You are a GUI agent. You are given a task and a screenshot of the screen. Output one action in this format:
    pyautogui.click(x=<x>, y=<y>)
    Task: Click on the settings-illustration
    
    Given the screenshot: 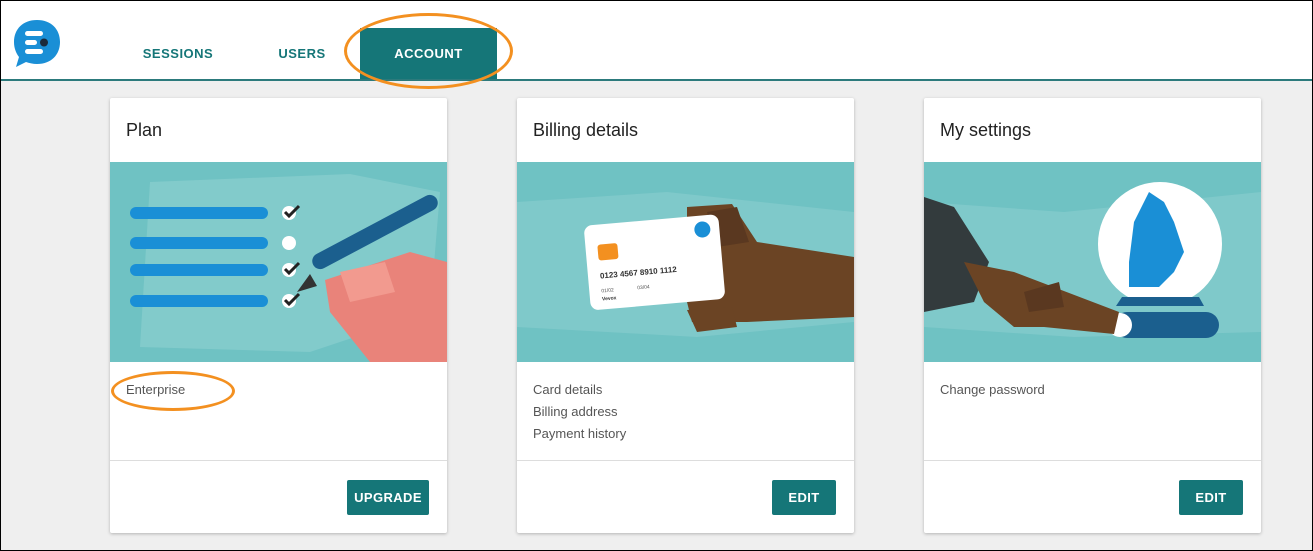 What is the action you would take?
    pyautogui.click(x=1092, y=262)
    